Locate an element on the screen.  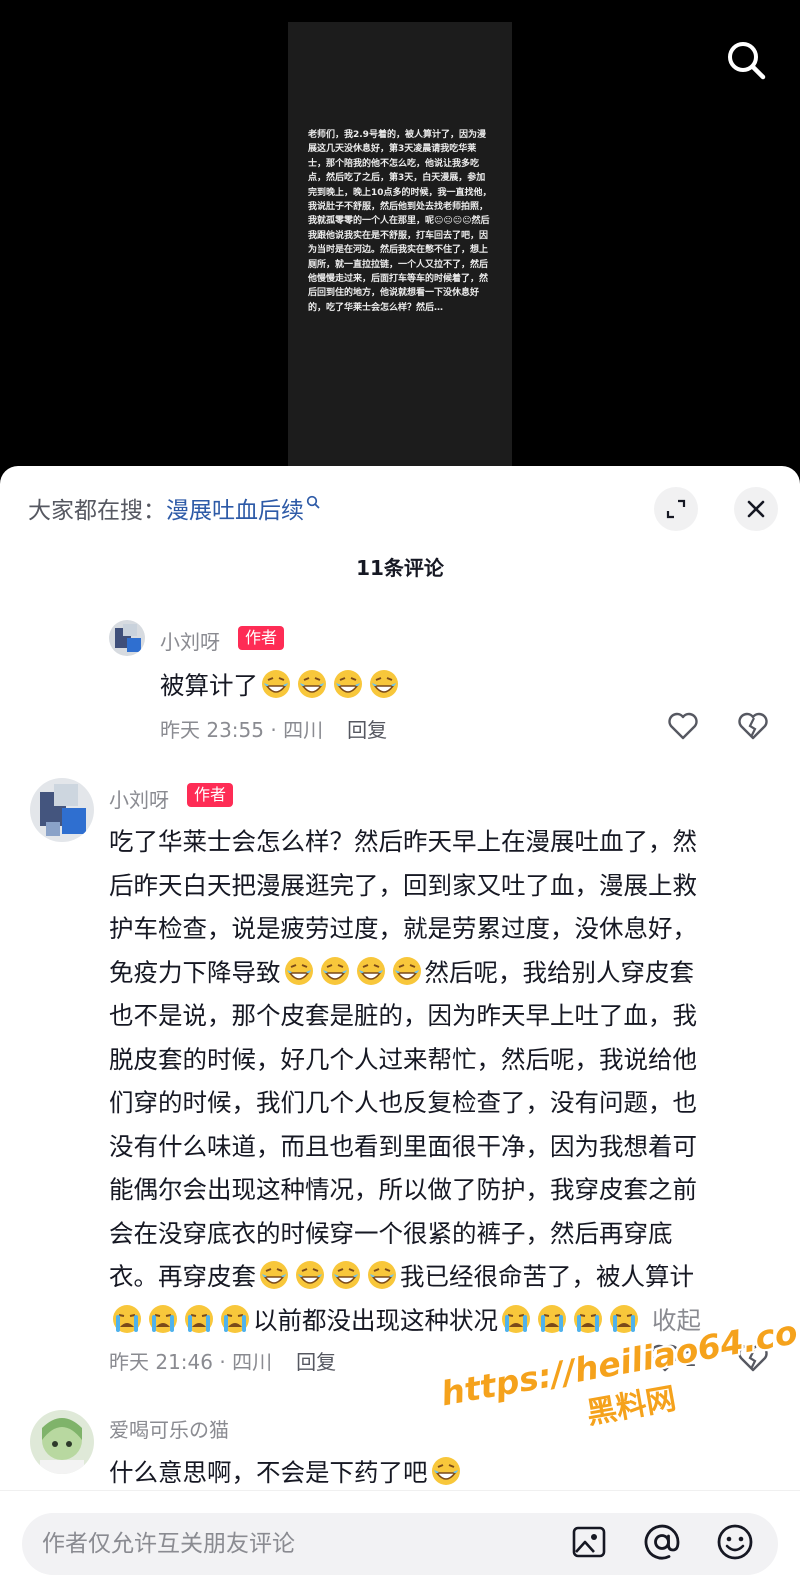
comment-line: 衣。再穿皮套 我已经很命苦了，被人算计 is located at coordinates (429, 1277).